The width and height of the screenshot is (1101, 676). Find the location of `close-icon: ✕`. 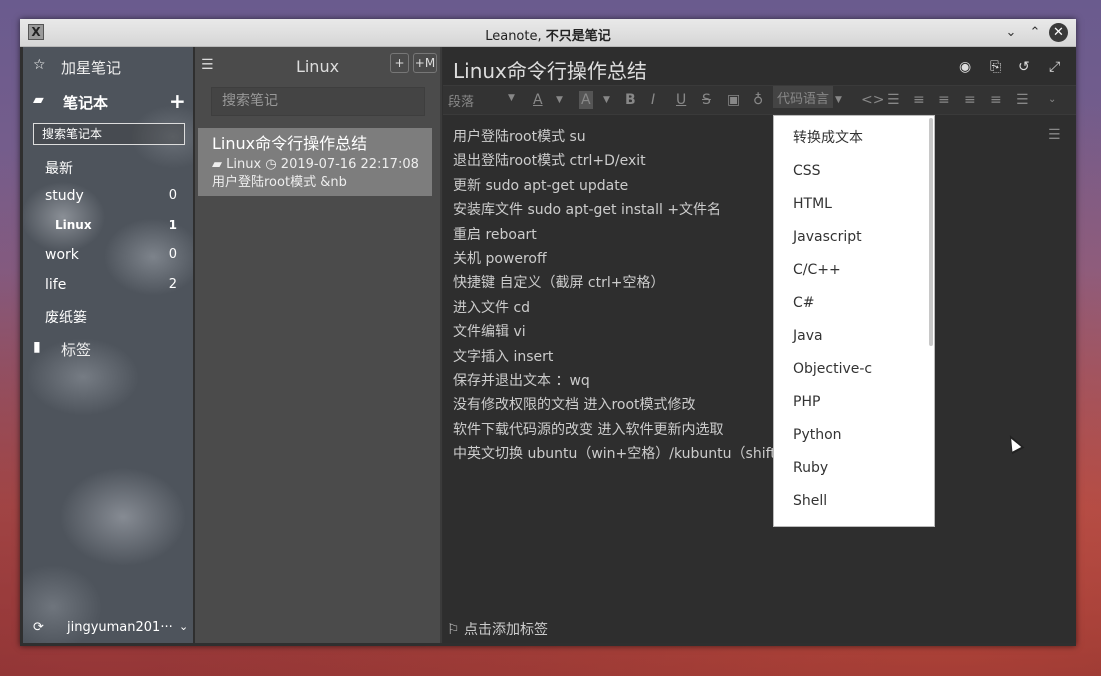

close-icon: ✕ is located at coordinates (1058, 32).